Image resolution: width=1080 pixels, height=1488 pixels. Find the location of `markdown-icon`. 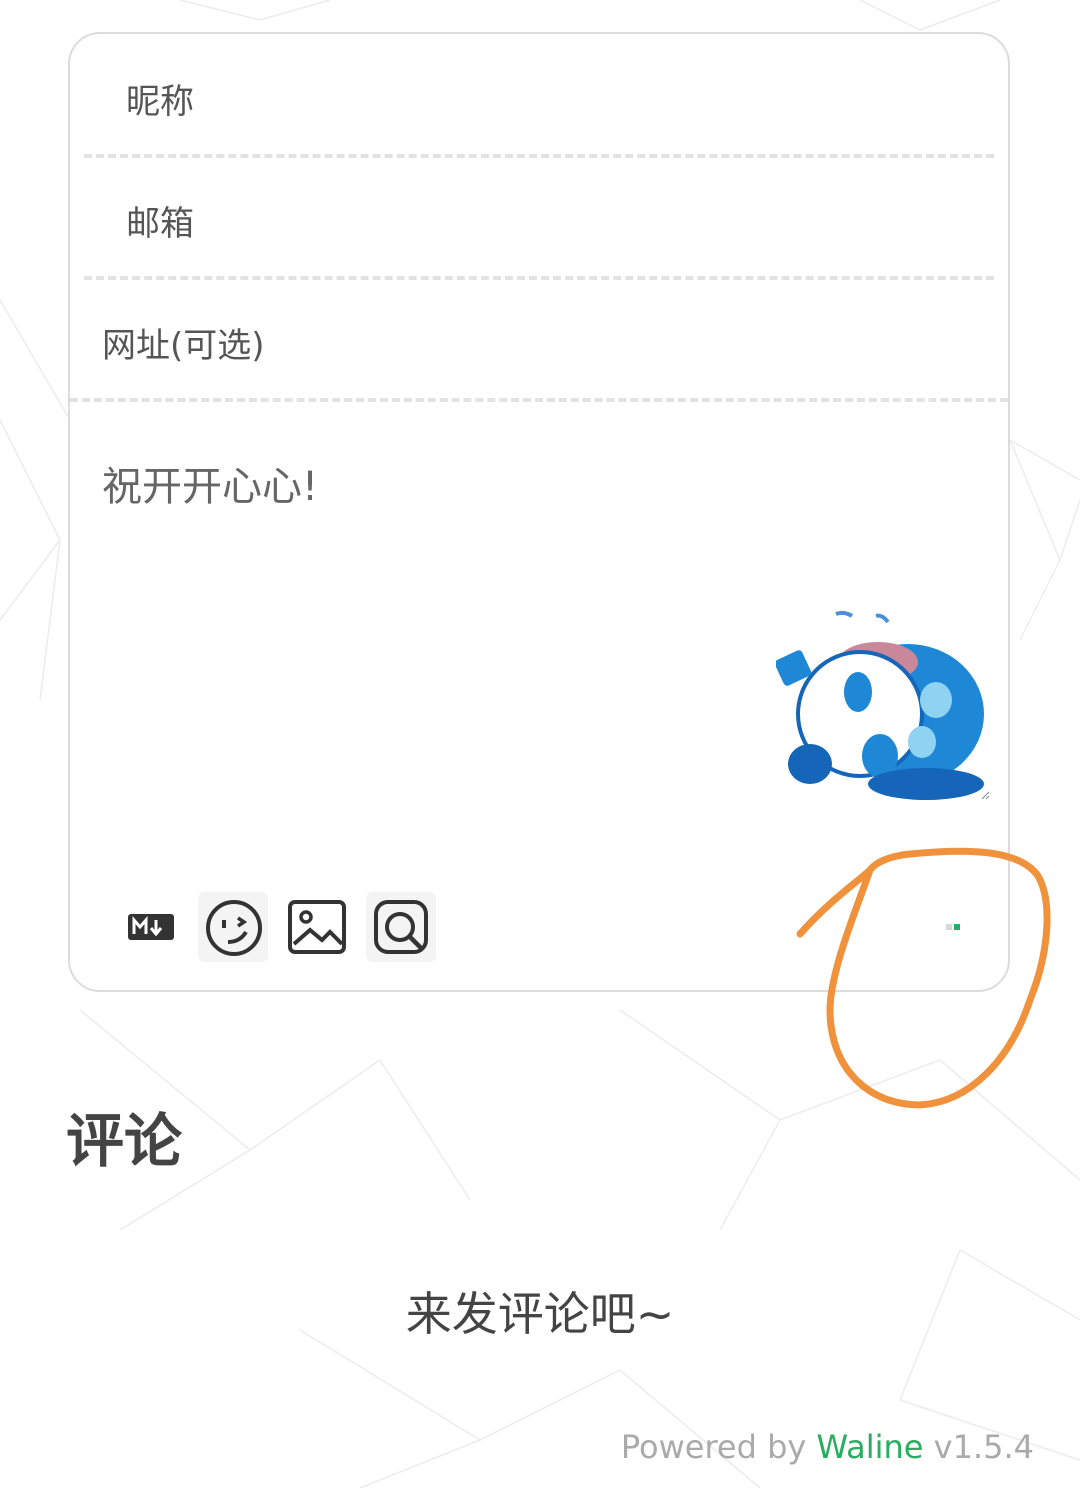

markdown-icon is located at coordinates (157, 927).